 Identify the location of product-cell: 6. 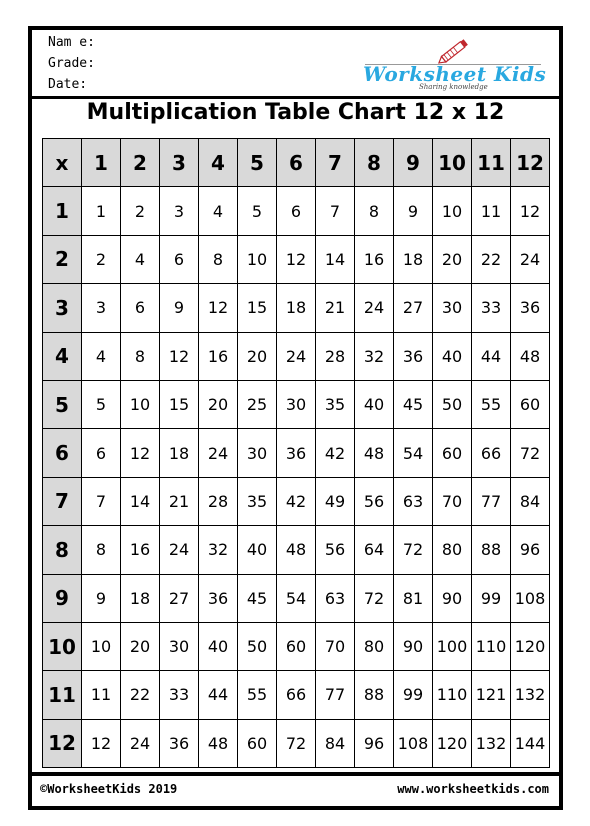
(179, 259).